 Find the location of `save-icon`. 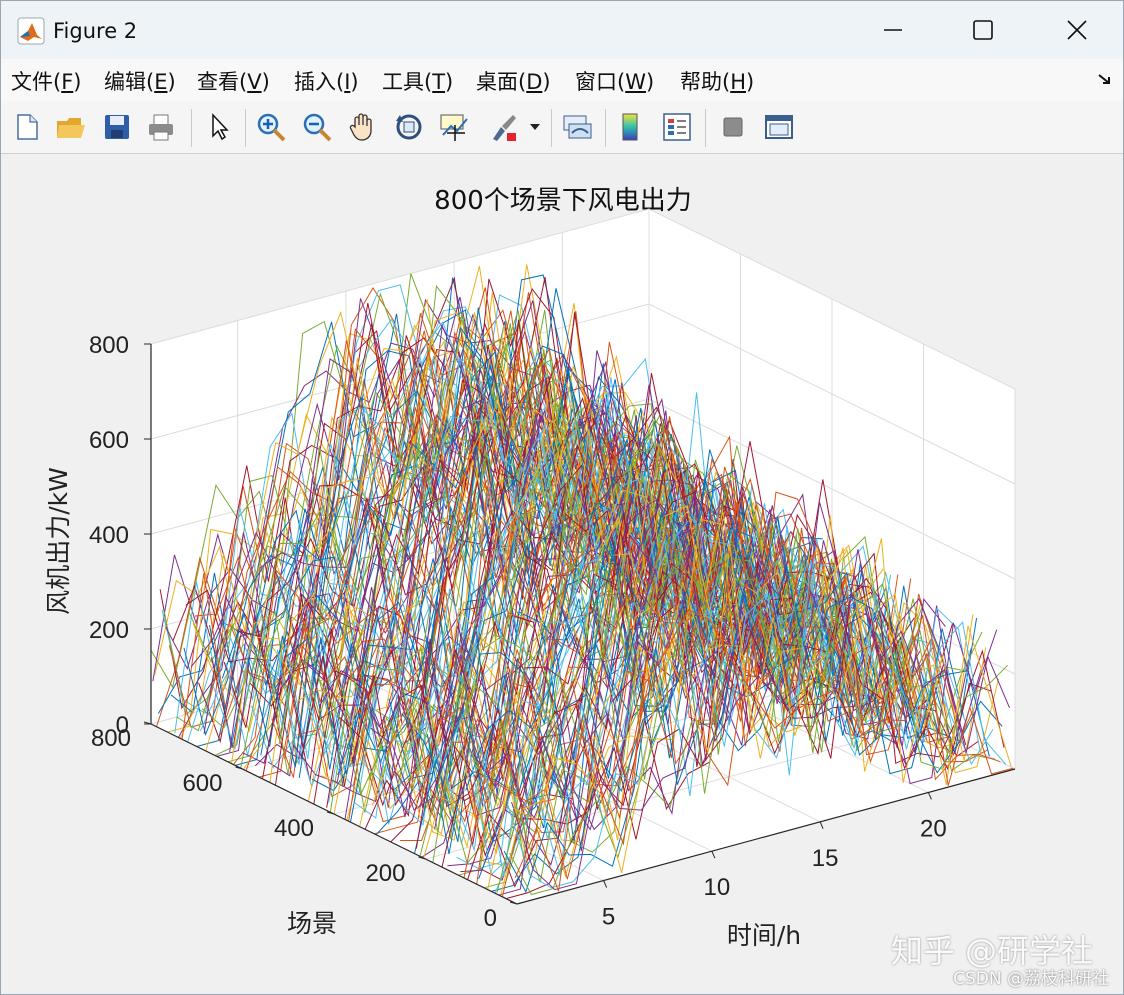

save-icon is located at coordinates (117, 127).